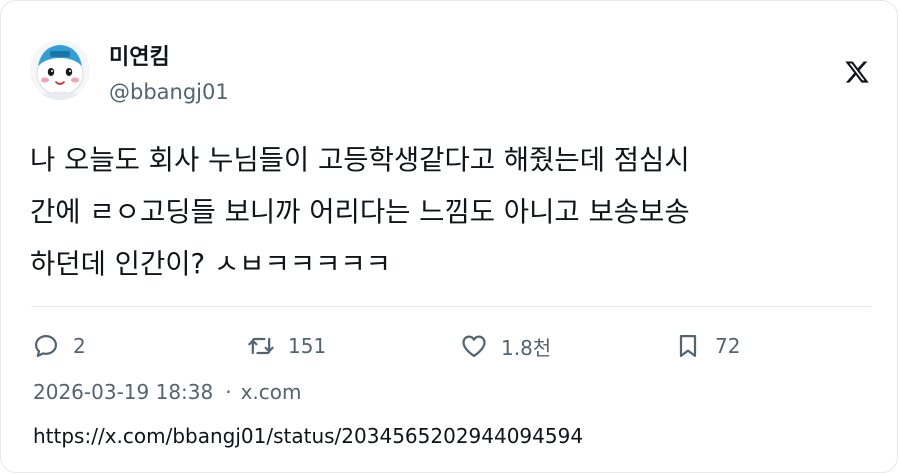 This screenshot has height=475, width=900. I want to click on bookmark-count: 72, so click(728, 346).